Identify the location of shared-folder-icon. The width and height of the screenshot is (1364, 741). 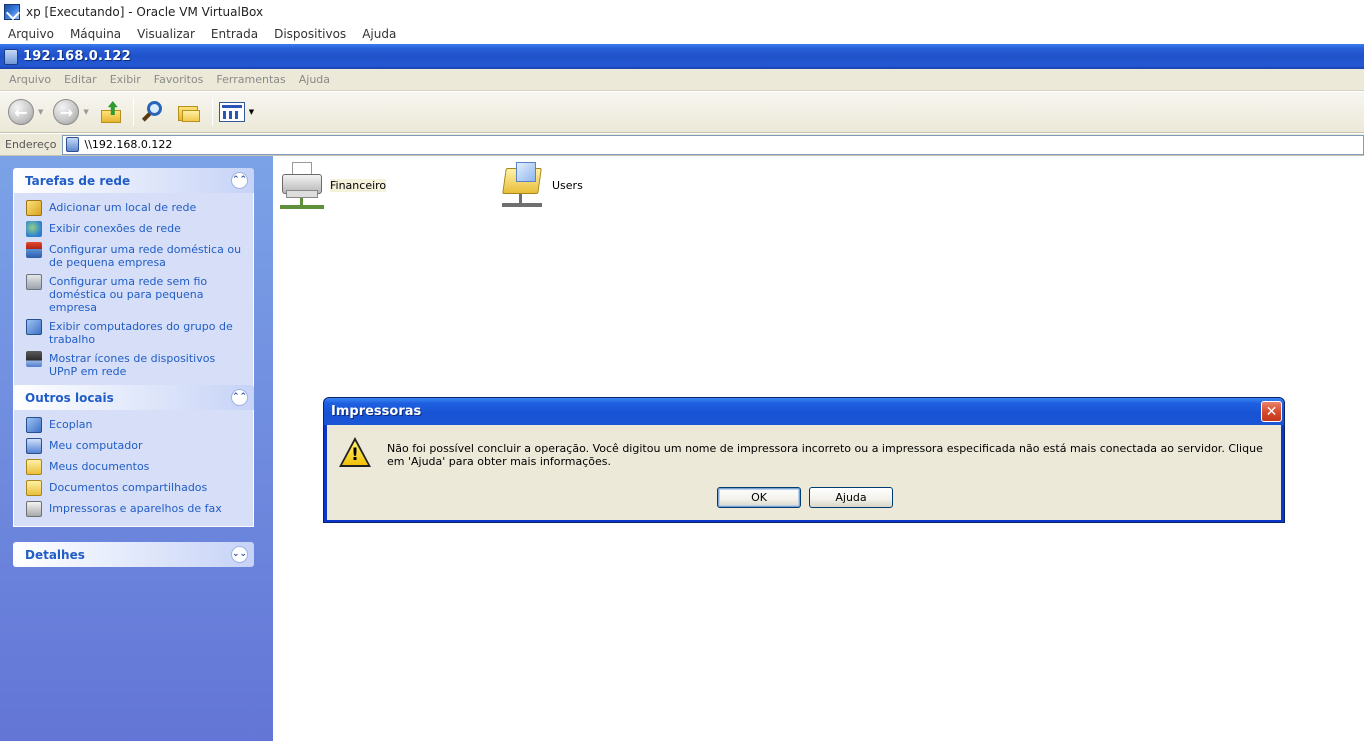
(524, 185).